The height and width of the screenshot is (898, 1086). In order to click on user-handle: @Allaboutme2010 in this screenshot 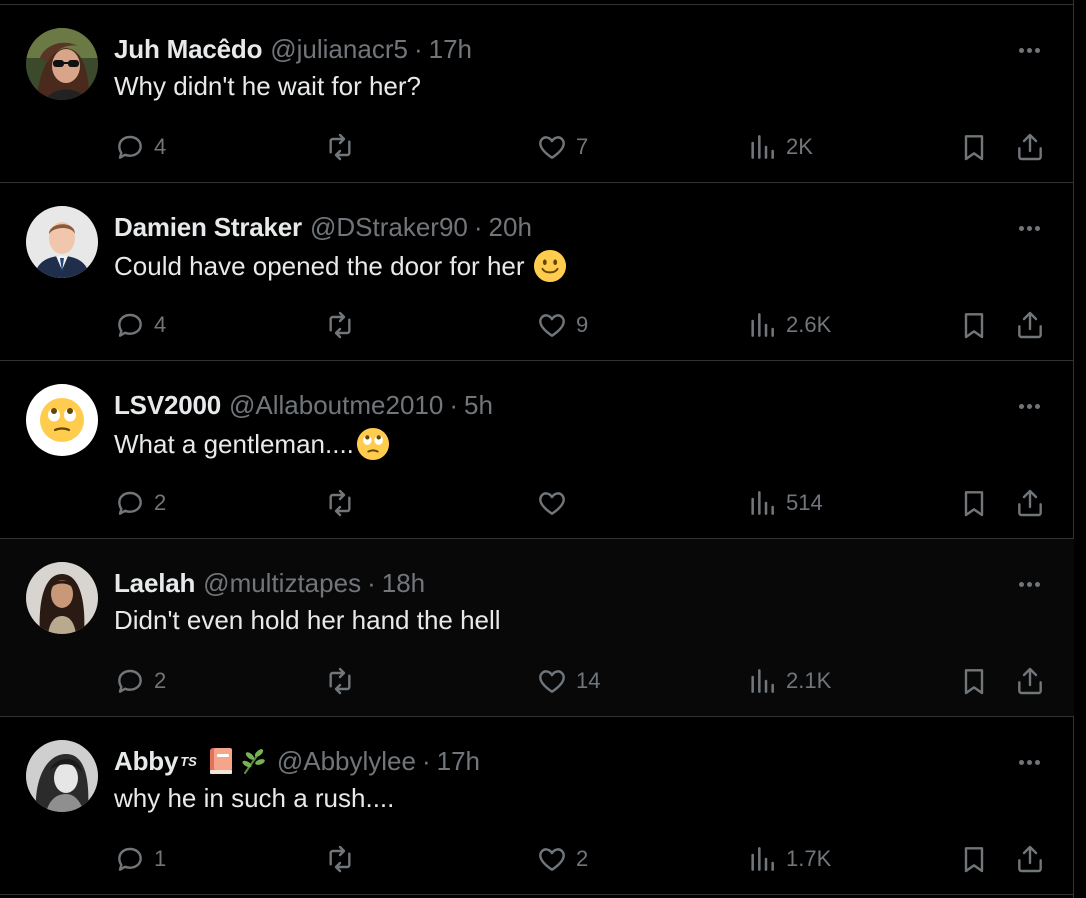, I will do `click(336, 405)`.